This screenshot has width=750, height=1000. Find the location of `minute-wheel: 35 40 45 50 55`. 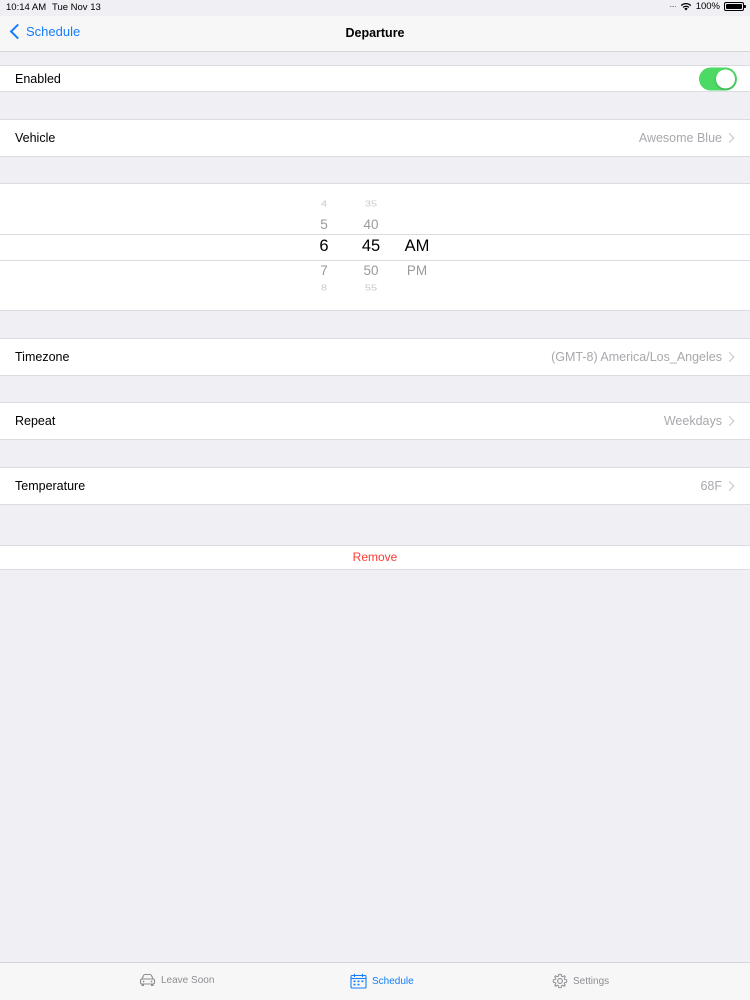

minute-wheel: 35 40 45 50 55 is located at coordinates (371, 247).